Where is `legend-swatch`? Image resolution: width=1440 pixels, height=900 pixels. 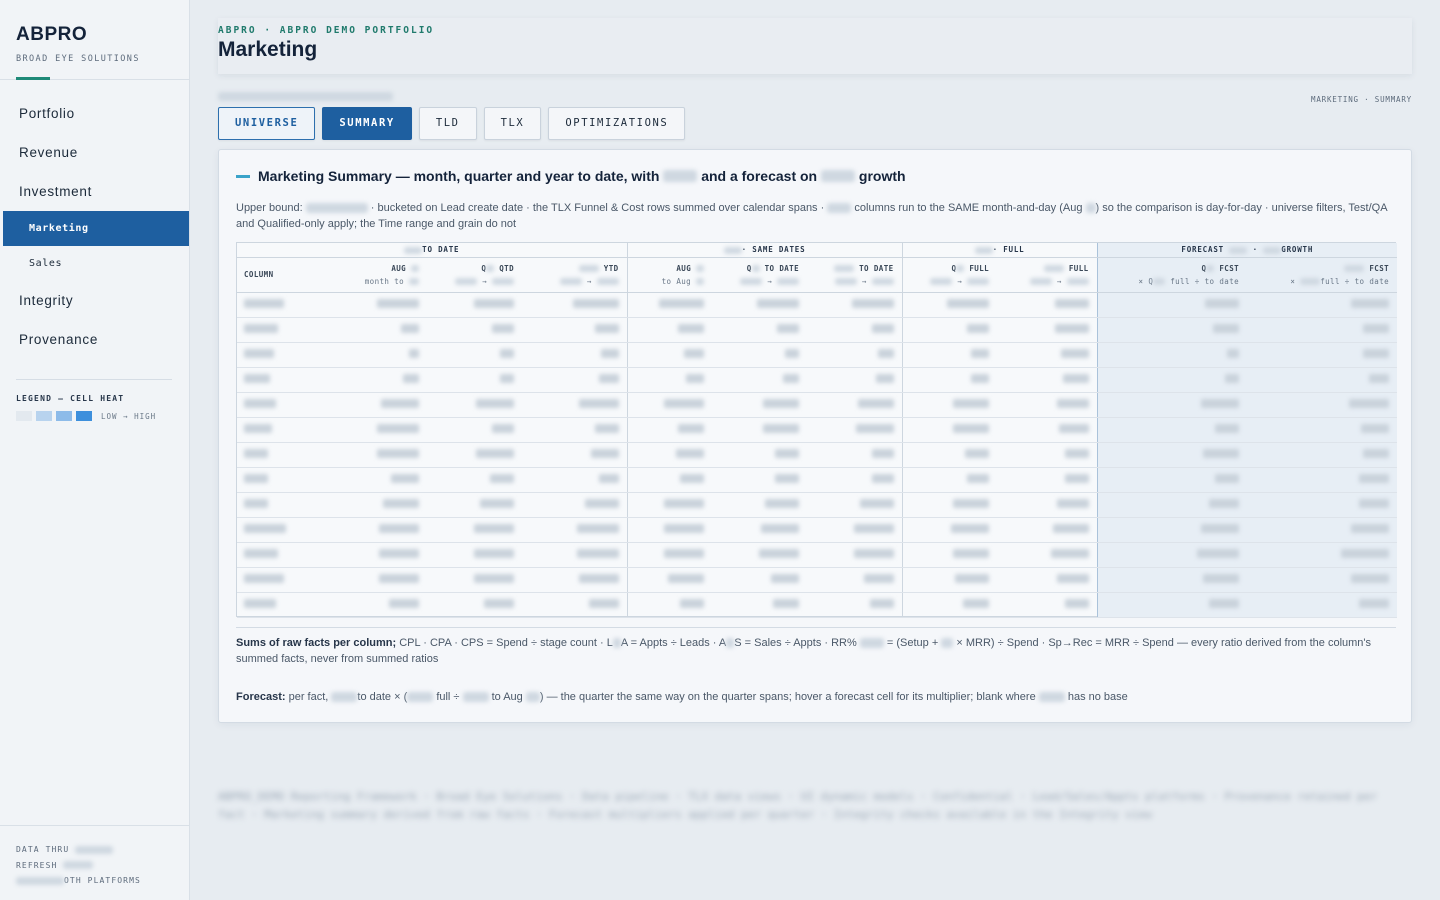
legend-swatch is located at coordinates (24, 416).